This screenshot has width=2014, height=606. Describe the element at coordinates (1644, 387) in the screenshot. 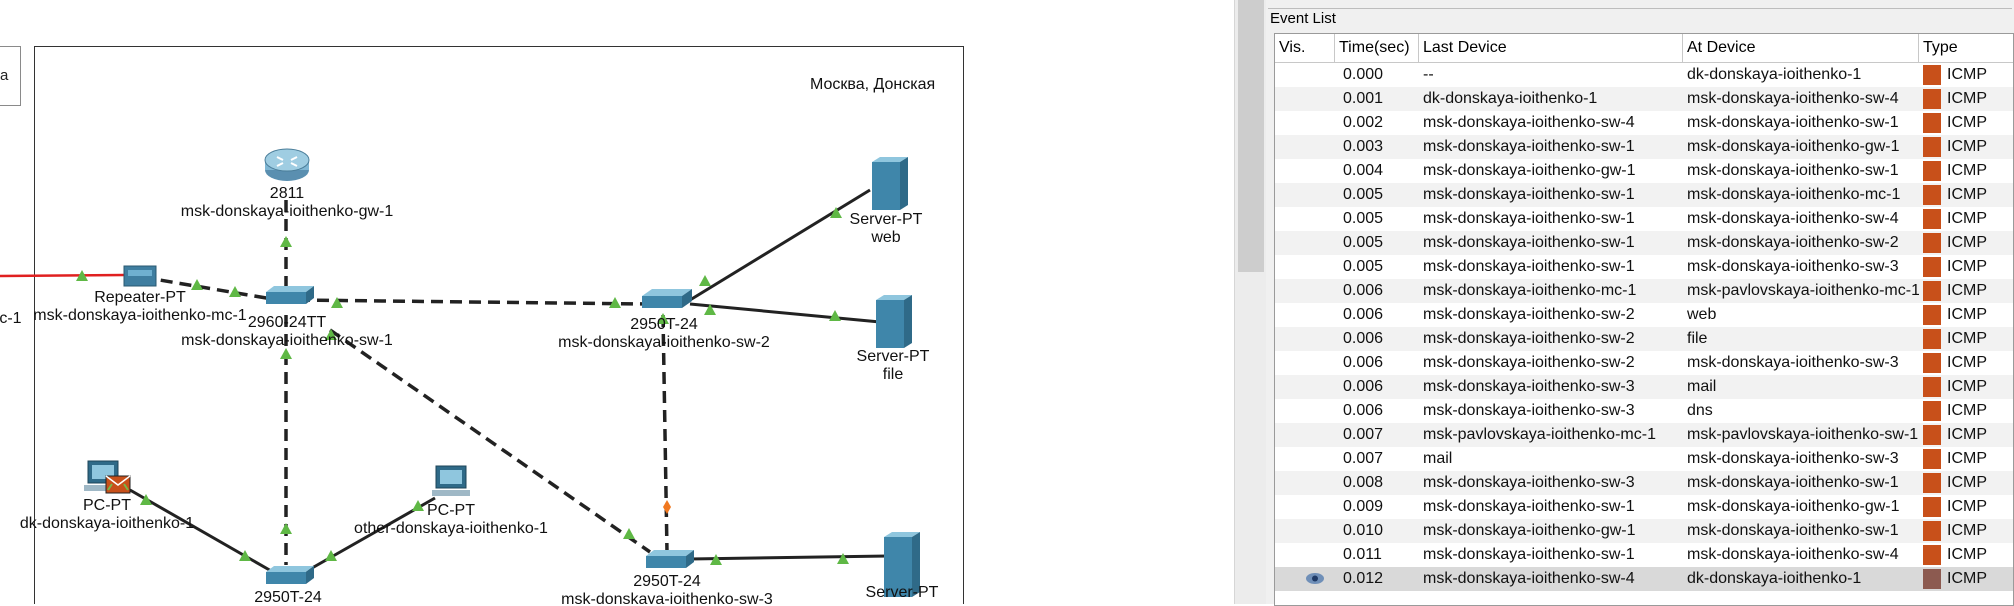

I see `event-row: 0.006 msk-donskaya-ioithenko-sw-3 mail ICMP` at that location.